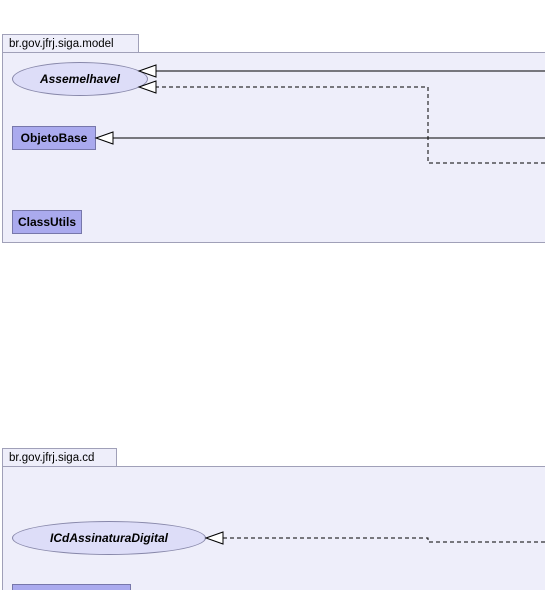  What do you see at coordinates (52, 458) in the screenshot?
I see `package-name: br.gov.jfrj.siga.cd` at bounding box center [52, 458].